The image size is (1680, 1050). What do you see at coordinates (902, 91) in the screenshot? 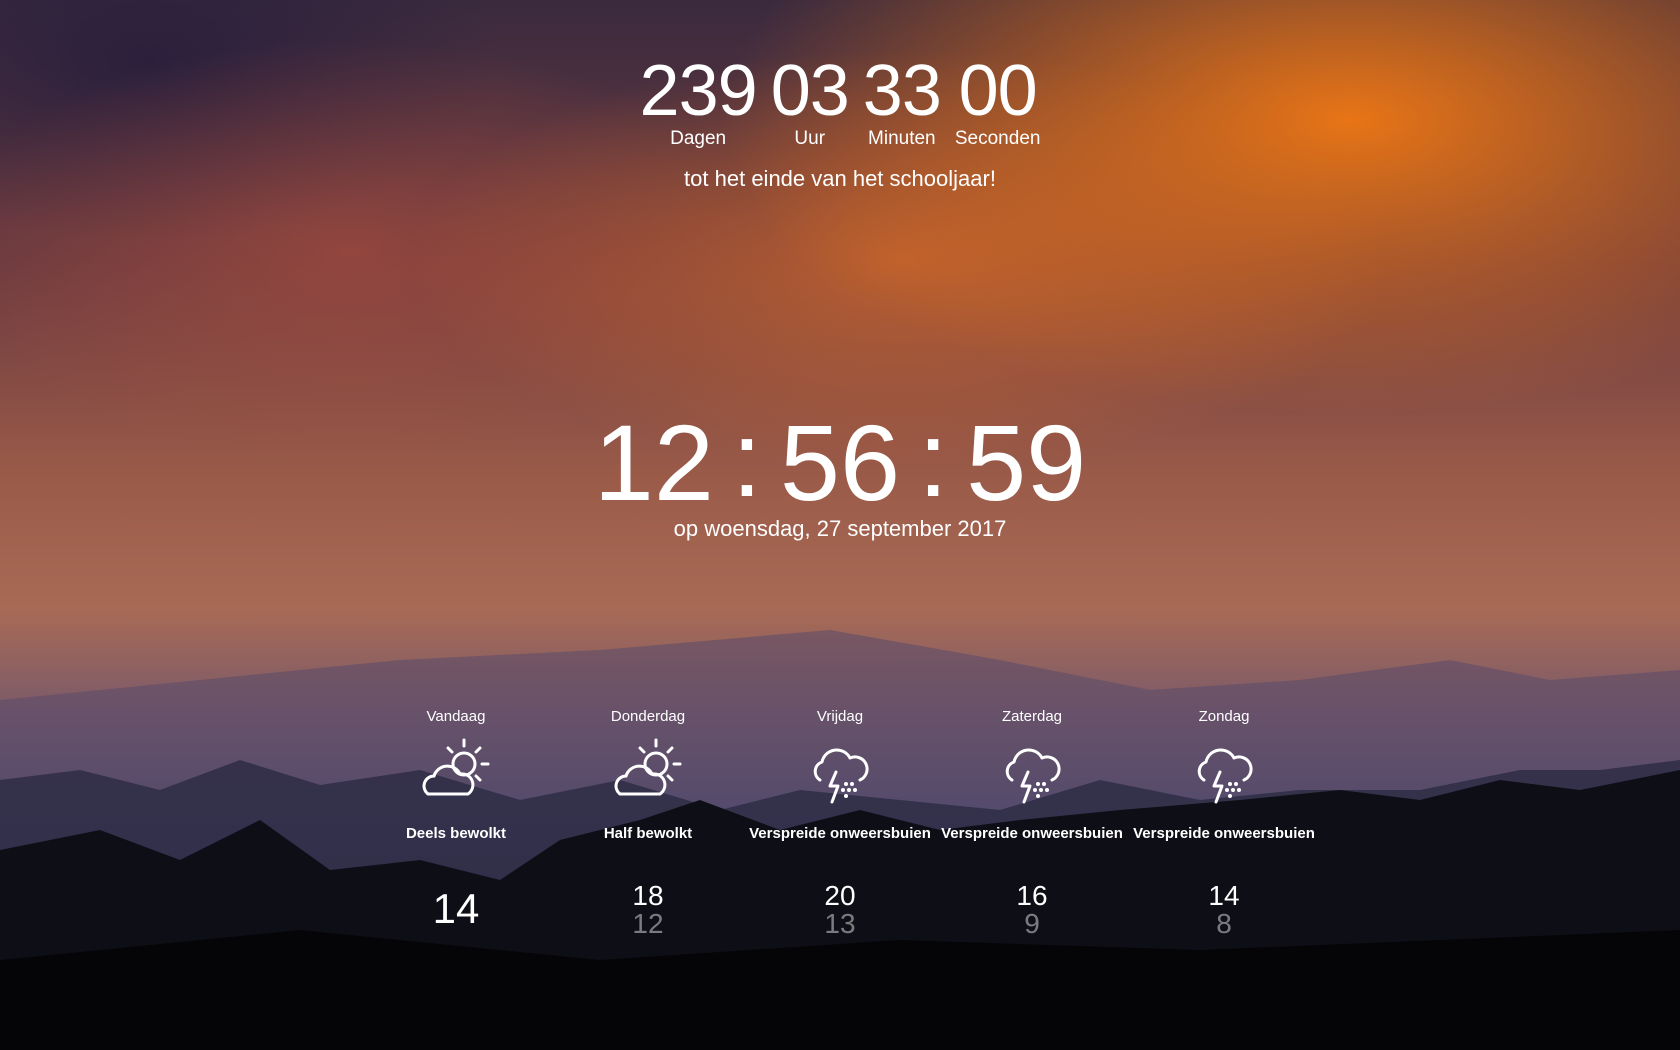
I see `countdown-value: 33` at bounding box center [902, 91].